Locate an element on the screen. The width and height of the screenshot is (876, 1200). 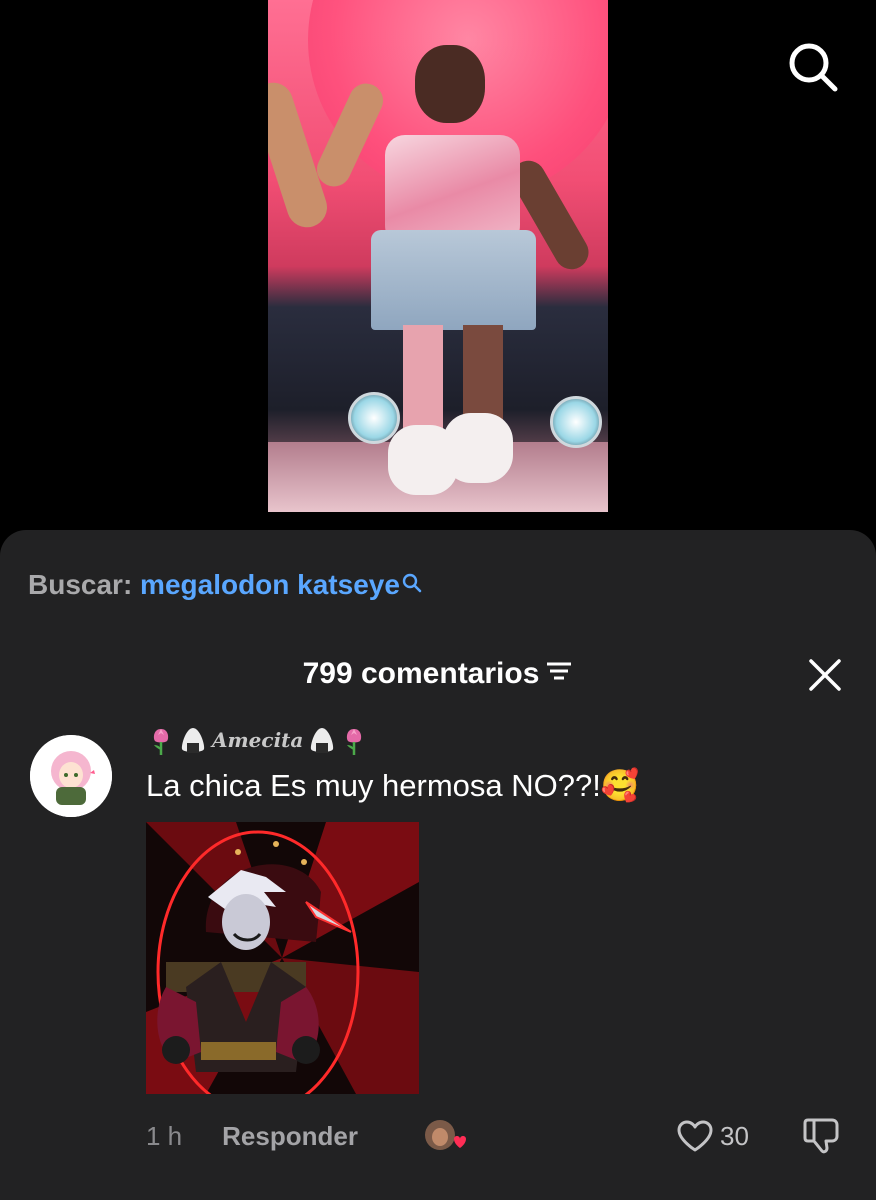
comments-count: 799 comentarios is located at coordinates (421, 673).